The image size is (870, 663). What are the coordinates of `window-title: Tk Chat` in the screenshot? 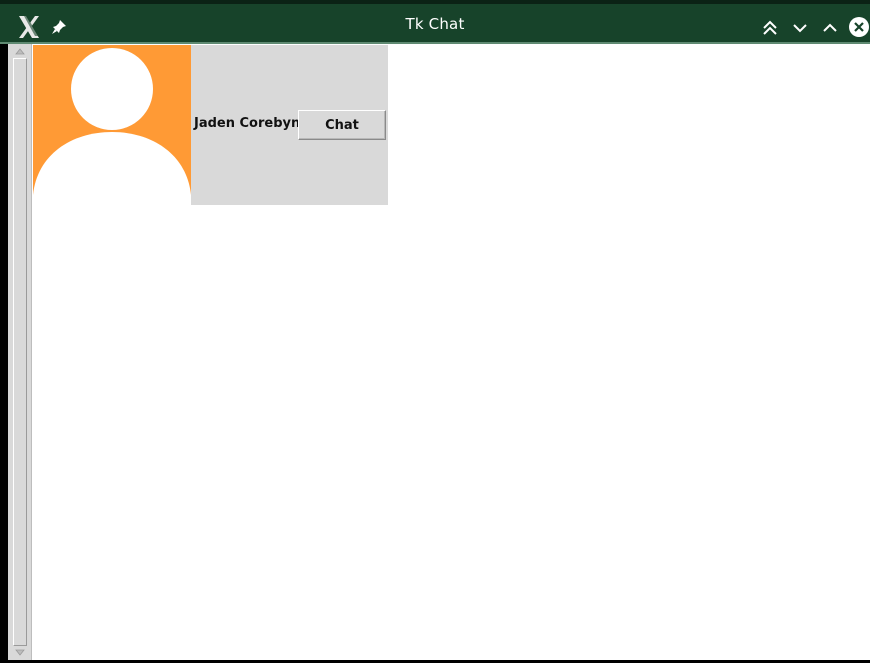 It's located at (435, 24).